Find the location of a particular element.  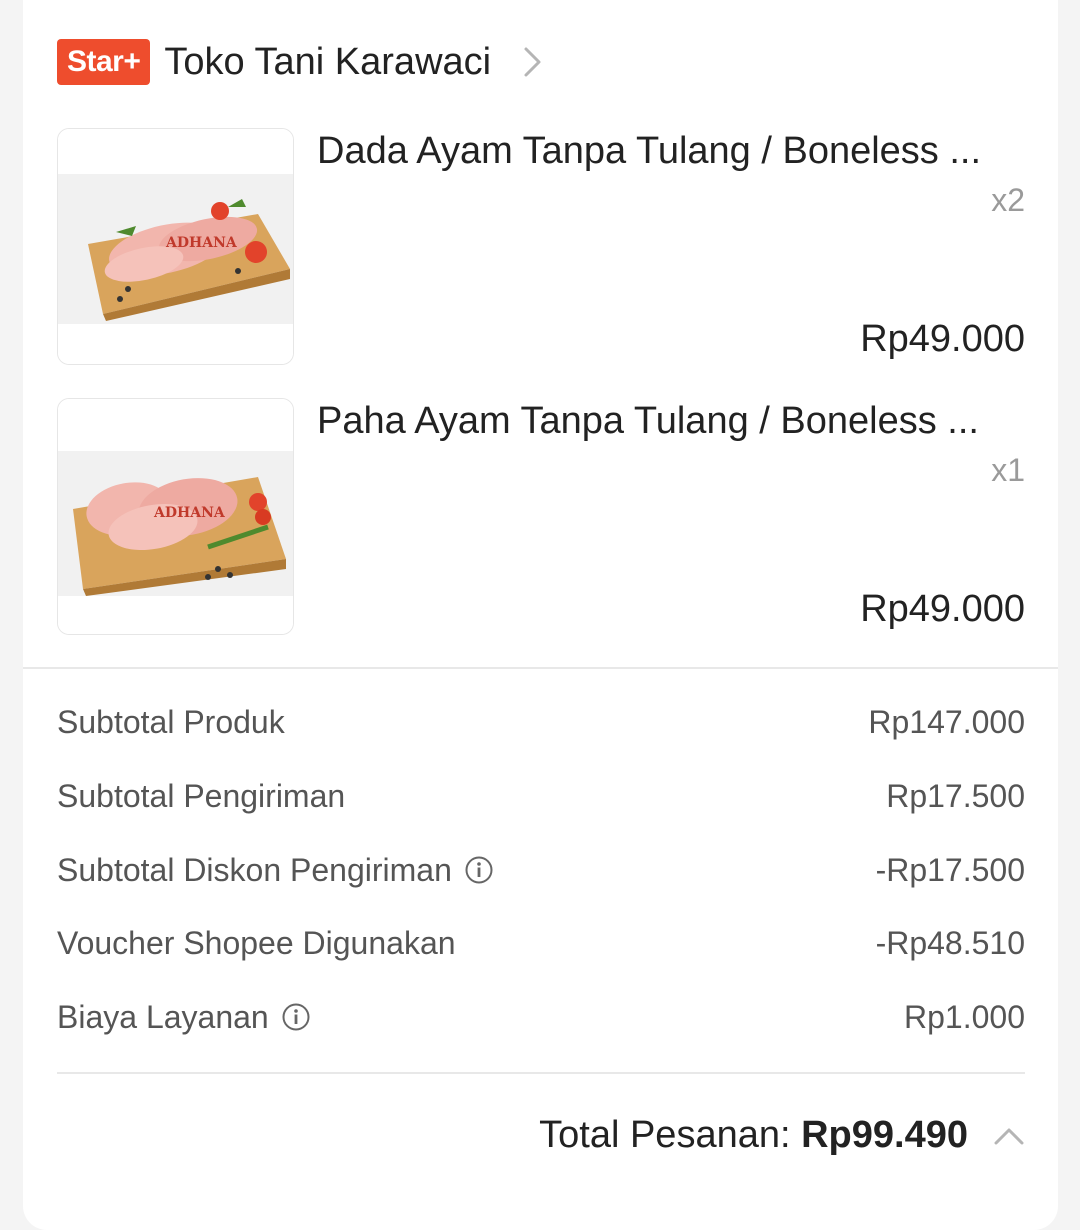

product-quantity: x2 is located at coordinates (1008, 200).